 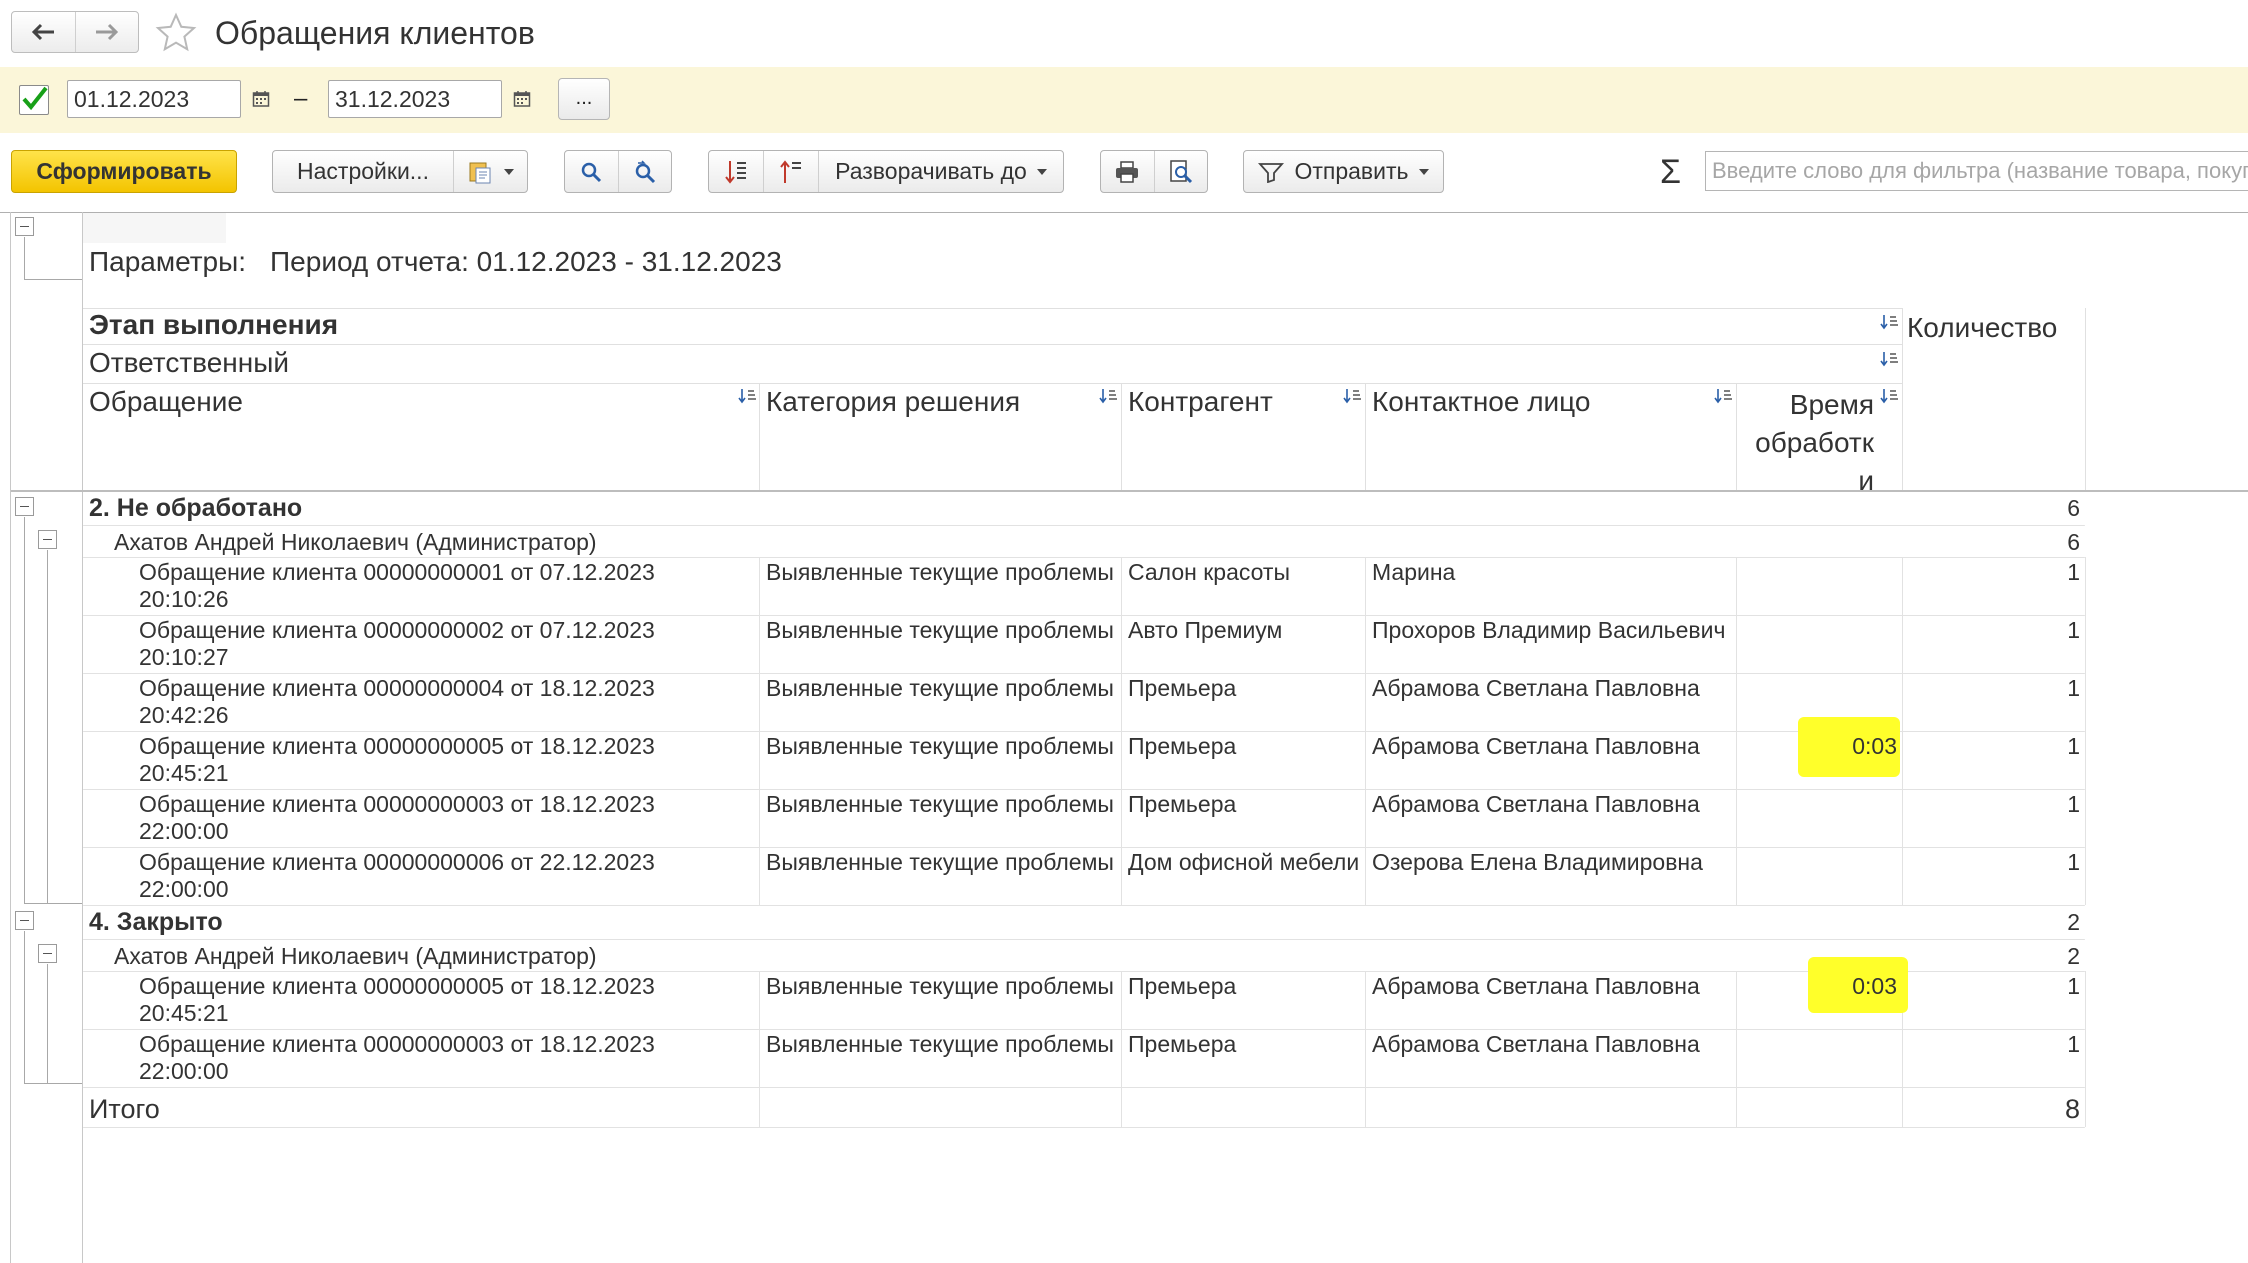 I want to click on search-button, so click(x=591, y=171).